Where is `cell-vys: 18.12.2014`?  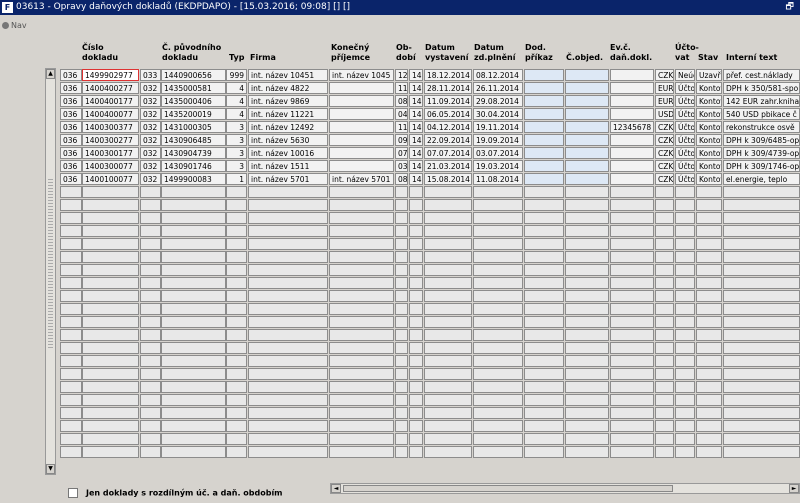
cell-vys: 18.12.2014 is located at coordinates (448, 75).